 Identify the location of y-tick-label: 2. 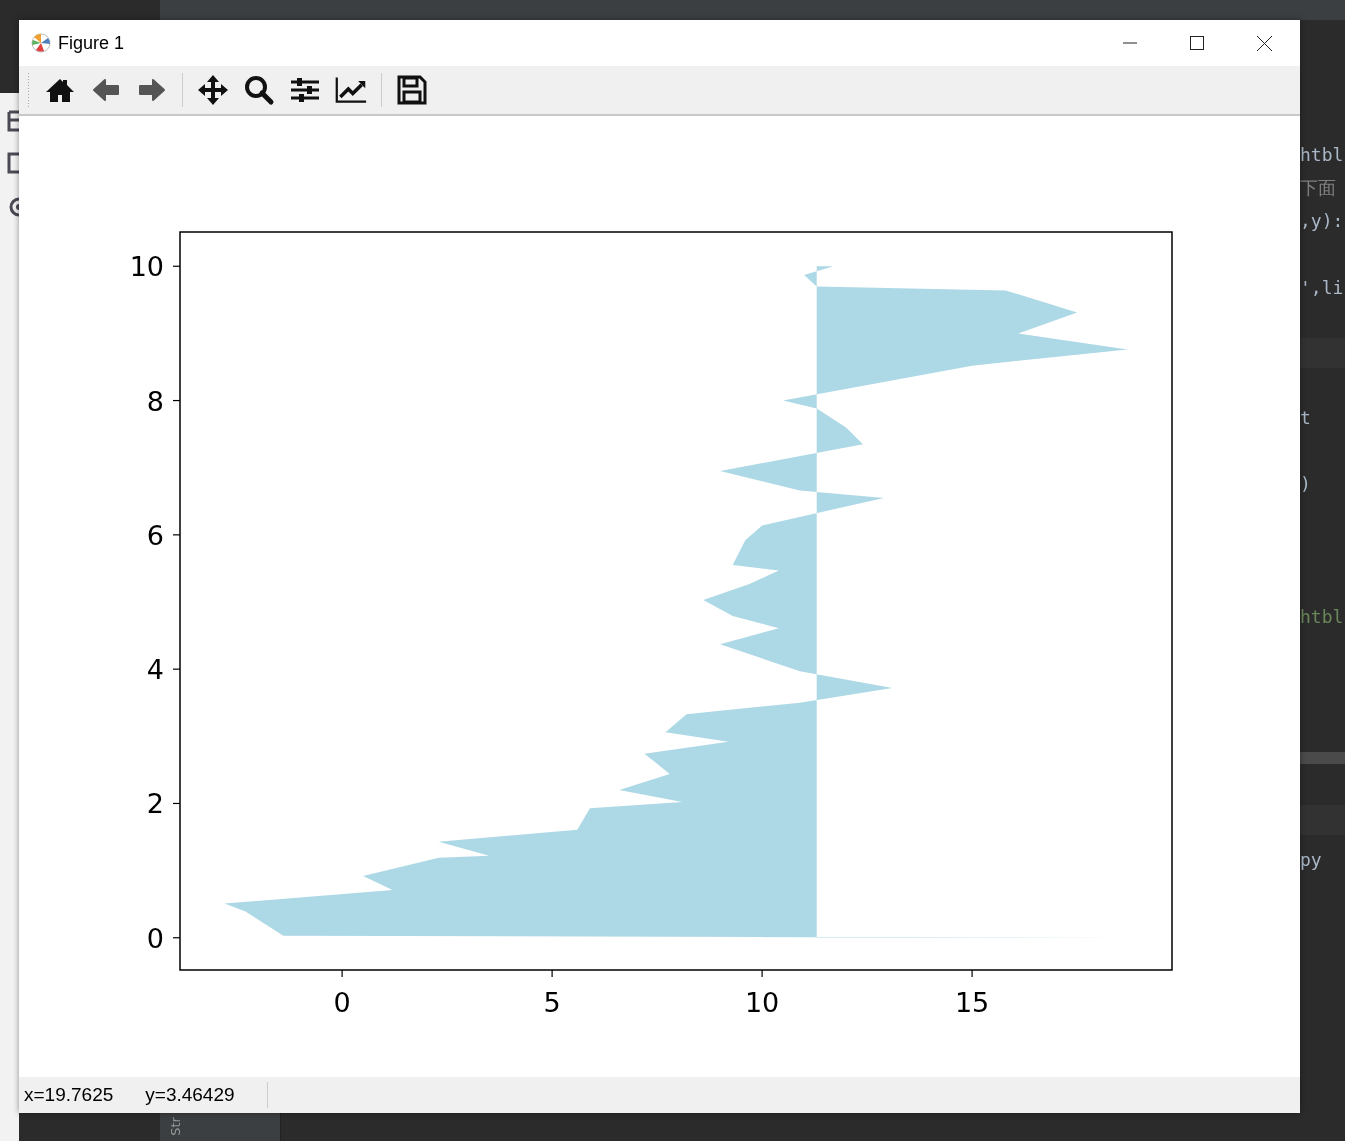
(155, 804).